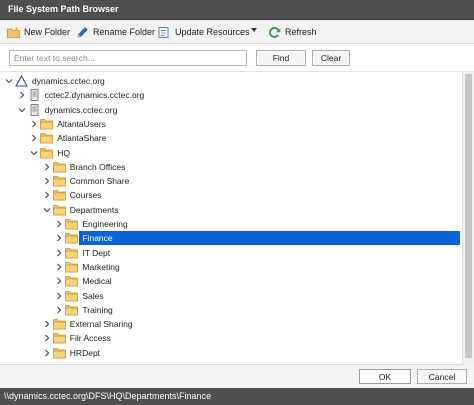  What do you see at coordinates (231, 95) in the screenshot?
I see `tree-item: cctec2.dynamics.cctec.org` at bounding box center [231, 95].